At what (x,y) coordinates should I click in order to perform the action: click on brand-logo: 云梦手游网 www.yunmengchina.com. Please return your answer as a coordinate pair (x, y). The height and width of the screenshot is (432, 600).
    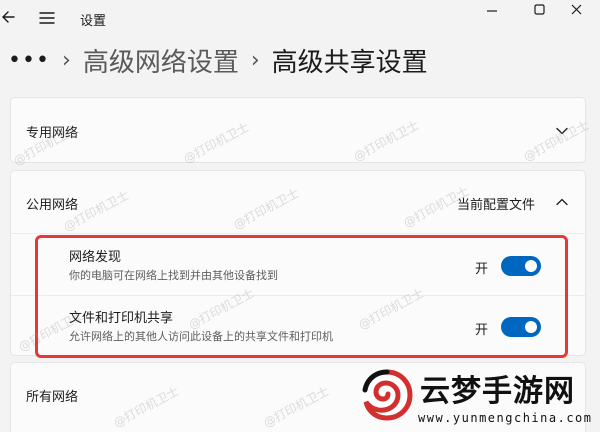
    Looking at the image, I should click on (476, 396).